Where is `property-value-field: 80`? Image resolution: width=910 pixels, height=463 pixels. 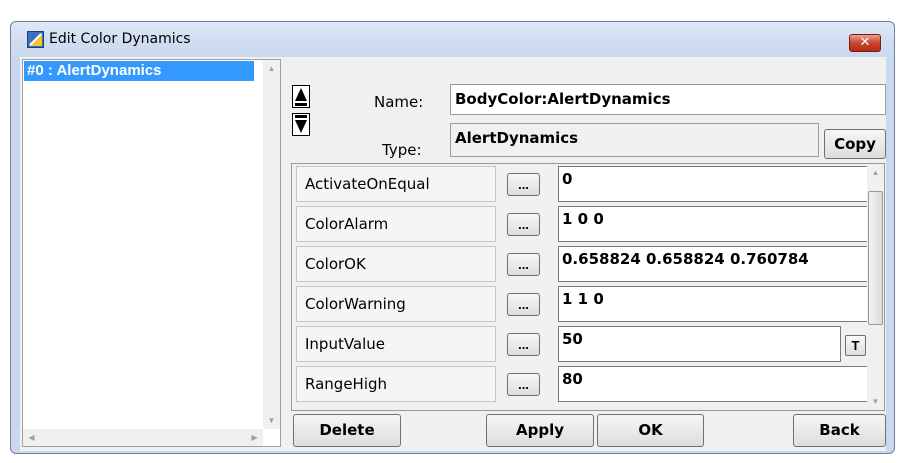
property-value-field: 80 is located at coordinates (715, 384).